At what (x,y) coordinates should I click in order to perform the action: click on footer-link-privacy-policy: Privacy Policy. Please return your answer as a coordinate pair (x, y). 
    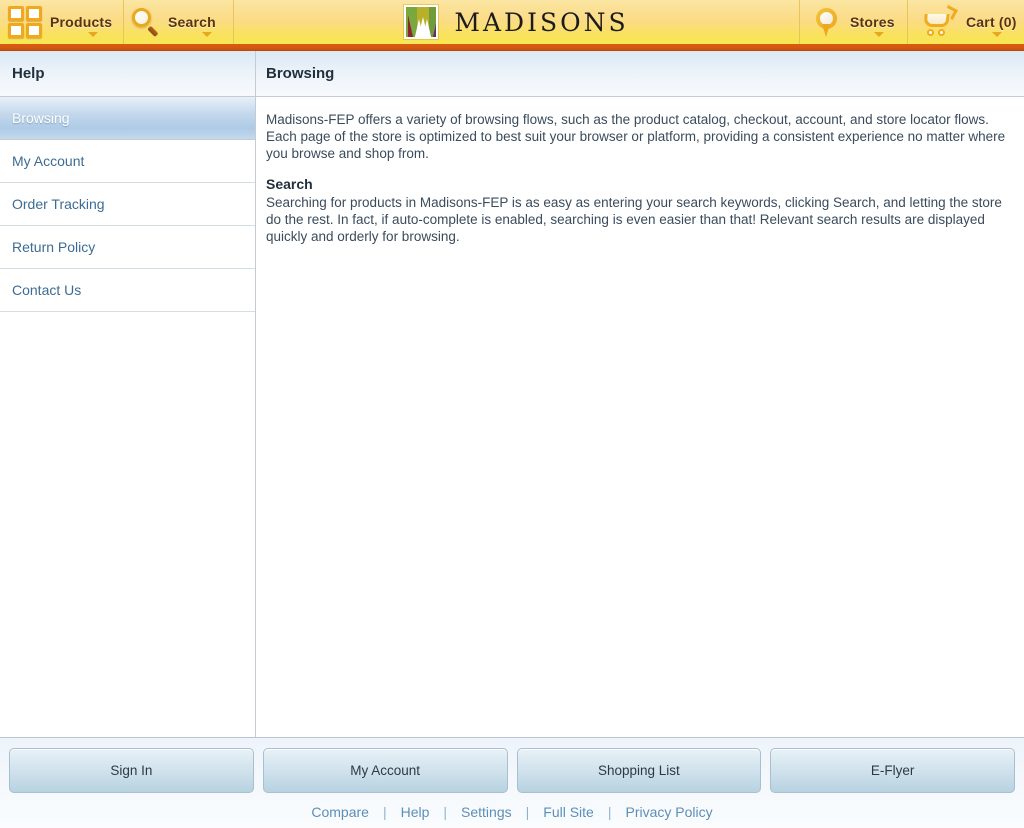
    Looking at the image, I should click on (668, 812).